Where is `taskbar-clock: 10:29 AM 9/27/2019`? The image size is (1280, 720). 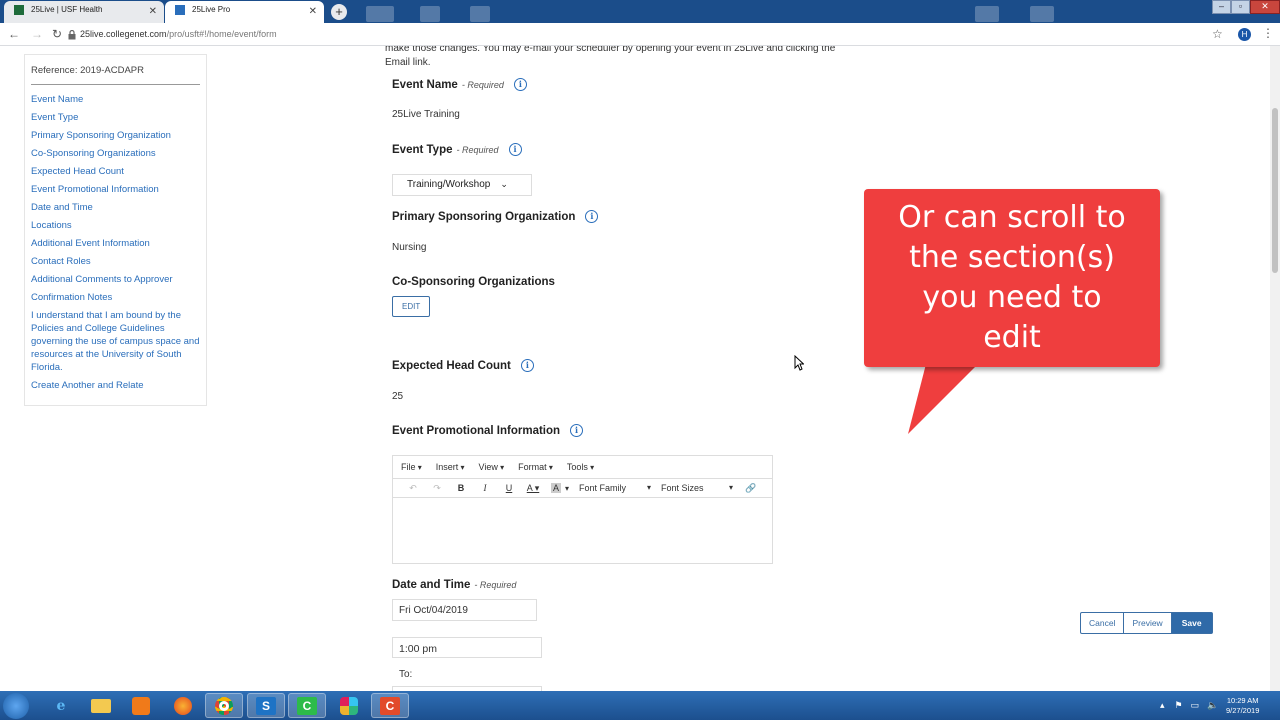
taskbar-clock: 10:29 AM 9/27/2019 is located at coordinates (1242, 706).